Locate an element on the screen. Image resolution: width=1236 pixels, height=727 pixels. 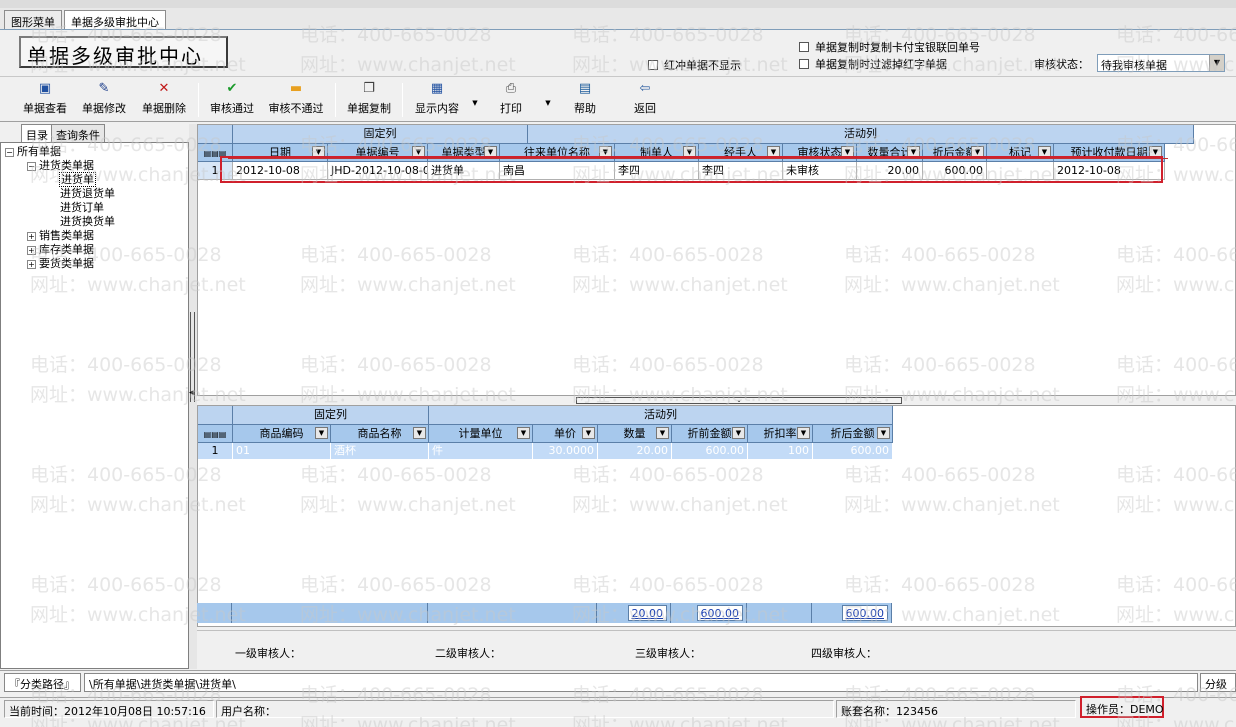
column-header: 折扣率 ▼ is located at coordinates (780, 434).